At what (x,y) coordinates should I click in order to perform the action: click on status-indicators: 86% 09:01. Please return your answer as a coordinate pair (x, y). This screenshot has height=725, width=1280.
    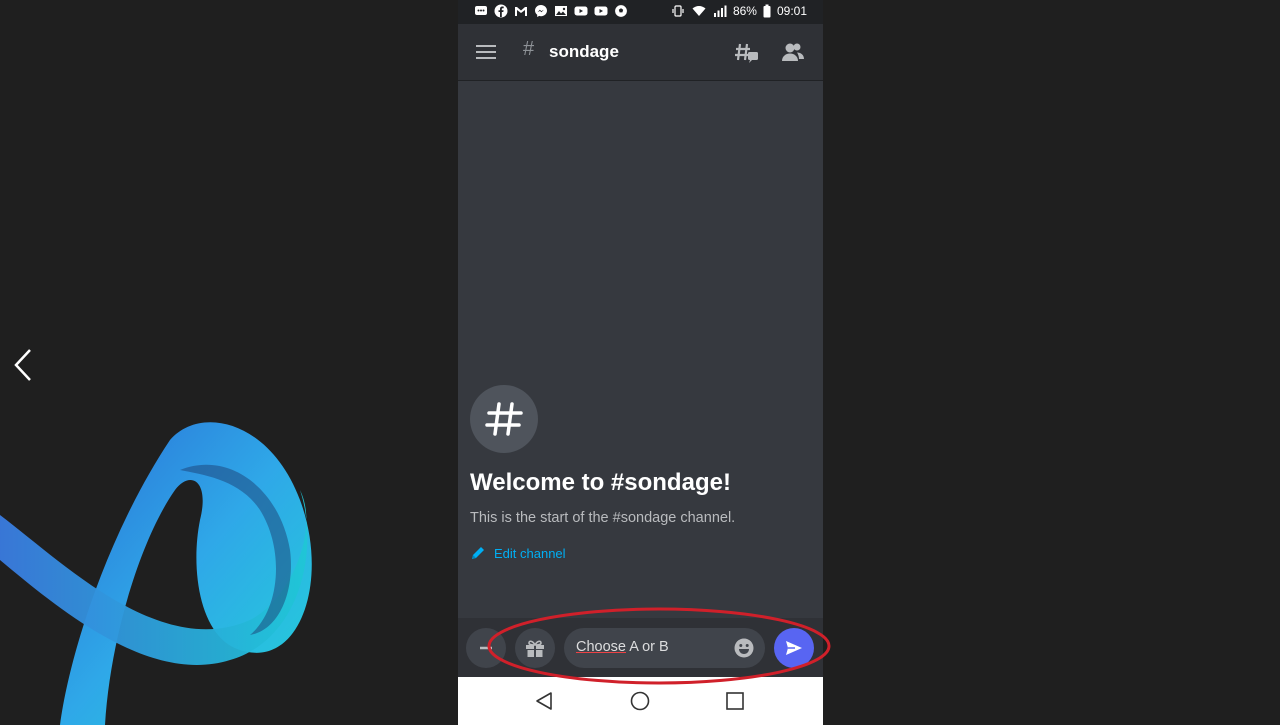
    Looking at the image, I should click on (739, 11).